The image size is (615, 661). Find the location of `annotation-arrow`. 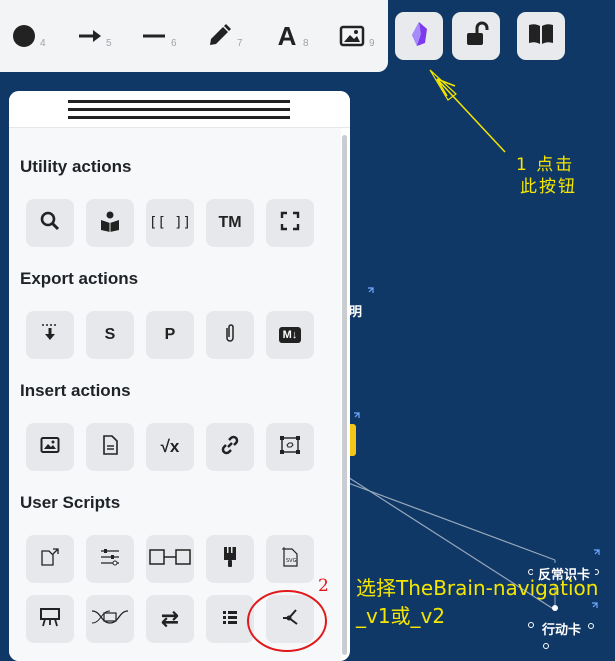

annotation-arrow is located at coordinates (471, 115).